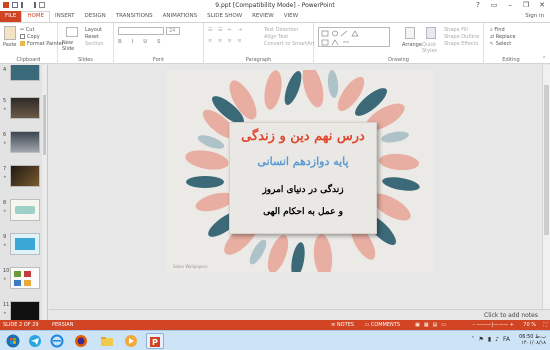  Describe the element at coordinates (263, 16) in the screenshot. I see `tab-review: REVIEW` at that location.